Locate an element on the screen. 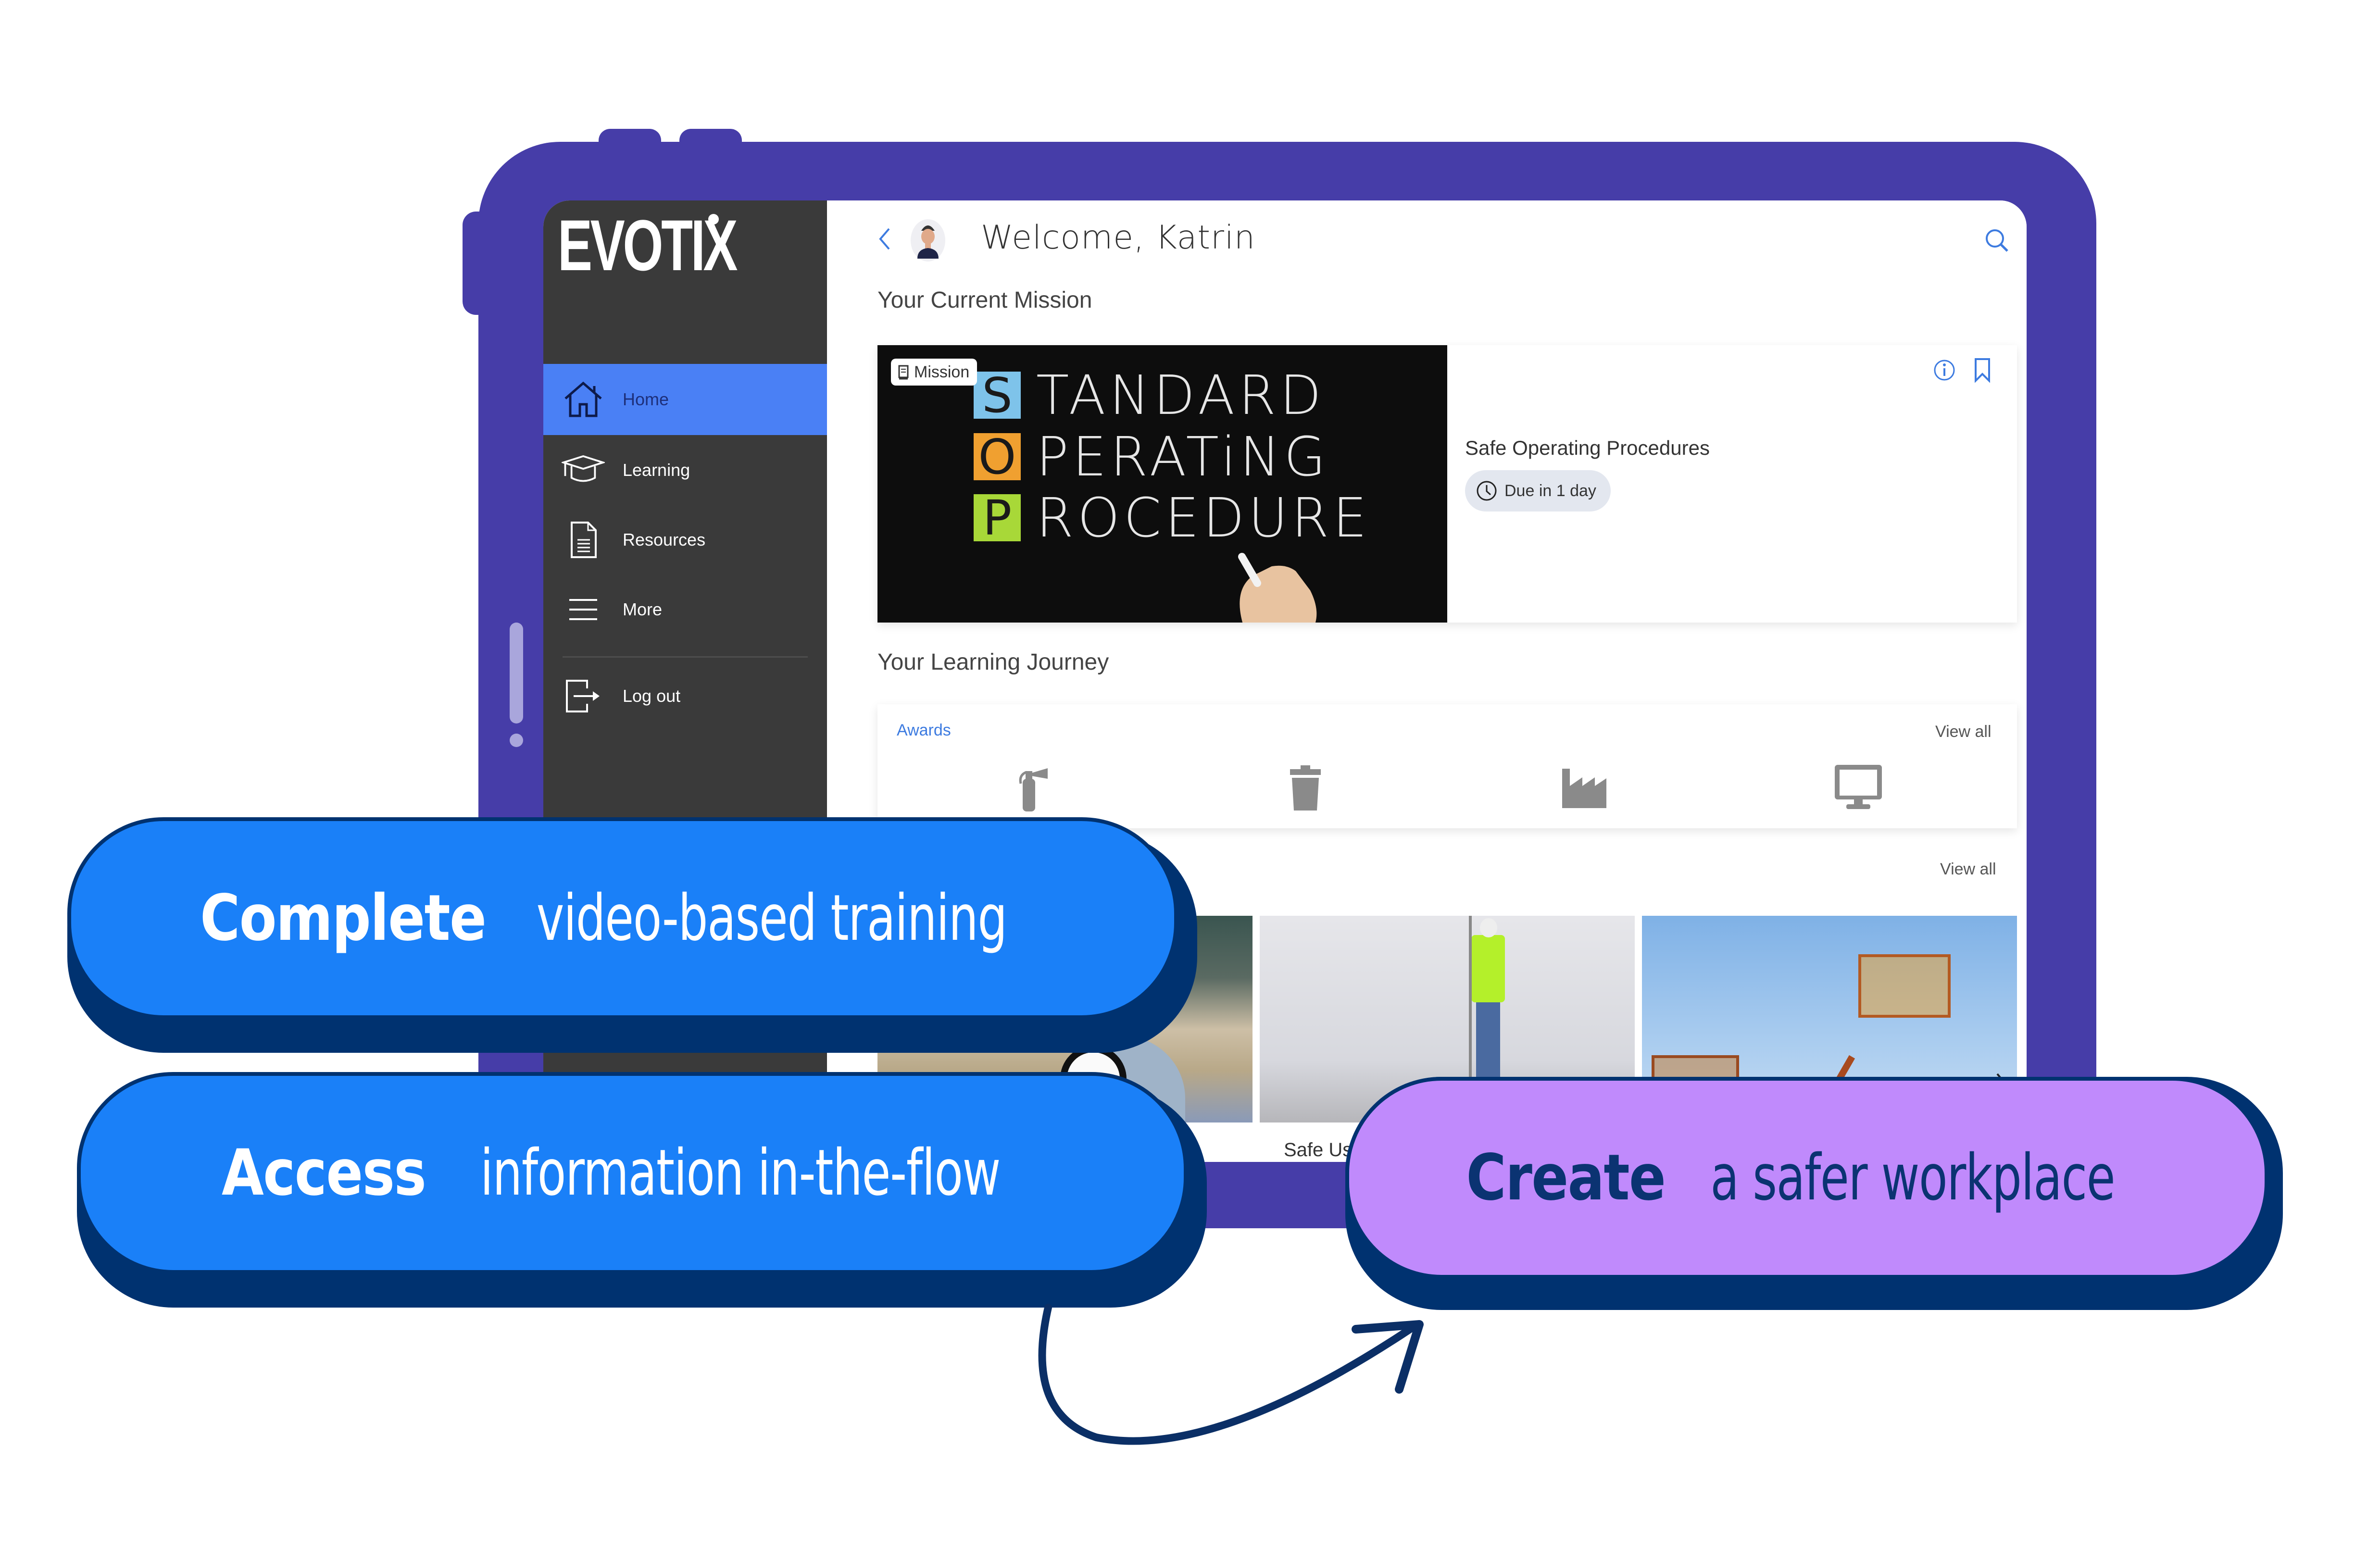 The image size is (2380, 1559). info-button is located at coordinates (1945, 370).